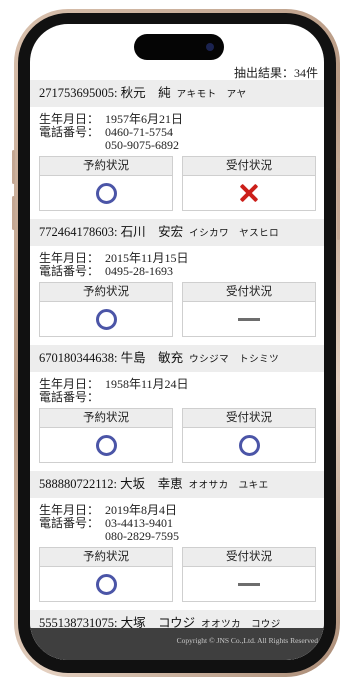  Describe the element at coordinates (263, 73) in the screenshot. I see `result-label: 抽出結果：` at that location.